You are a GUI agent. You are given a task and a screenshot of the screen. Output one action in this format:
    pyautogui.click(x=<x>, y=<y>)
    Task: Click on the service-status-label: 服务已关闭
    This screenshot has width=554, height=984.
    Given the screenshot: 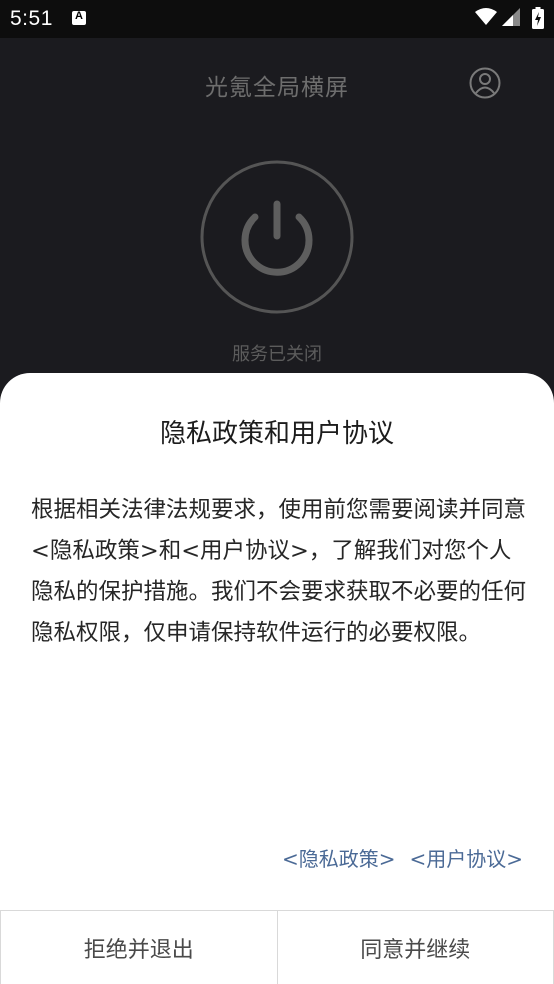 What is the action you would take?
    pyautogui.click(x=277, y=354)
    